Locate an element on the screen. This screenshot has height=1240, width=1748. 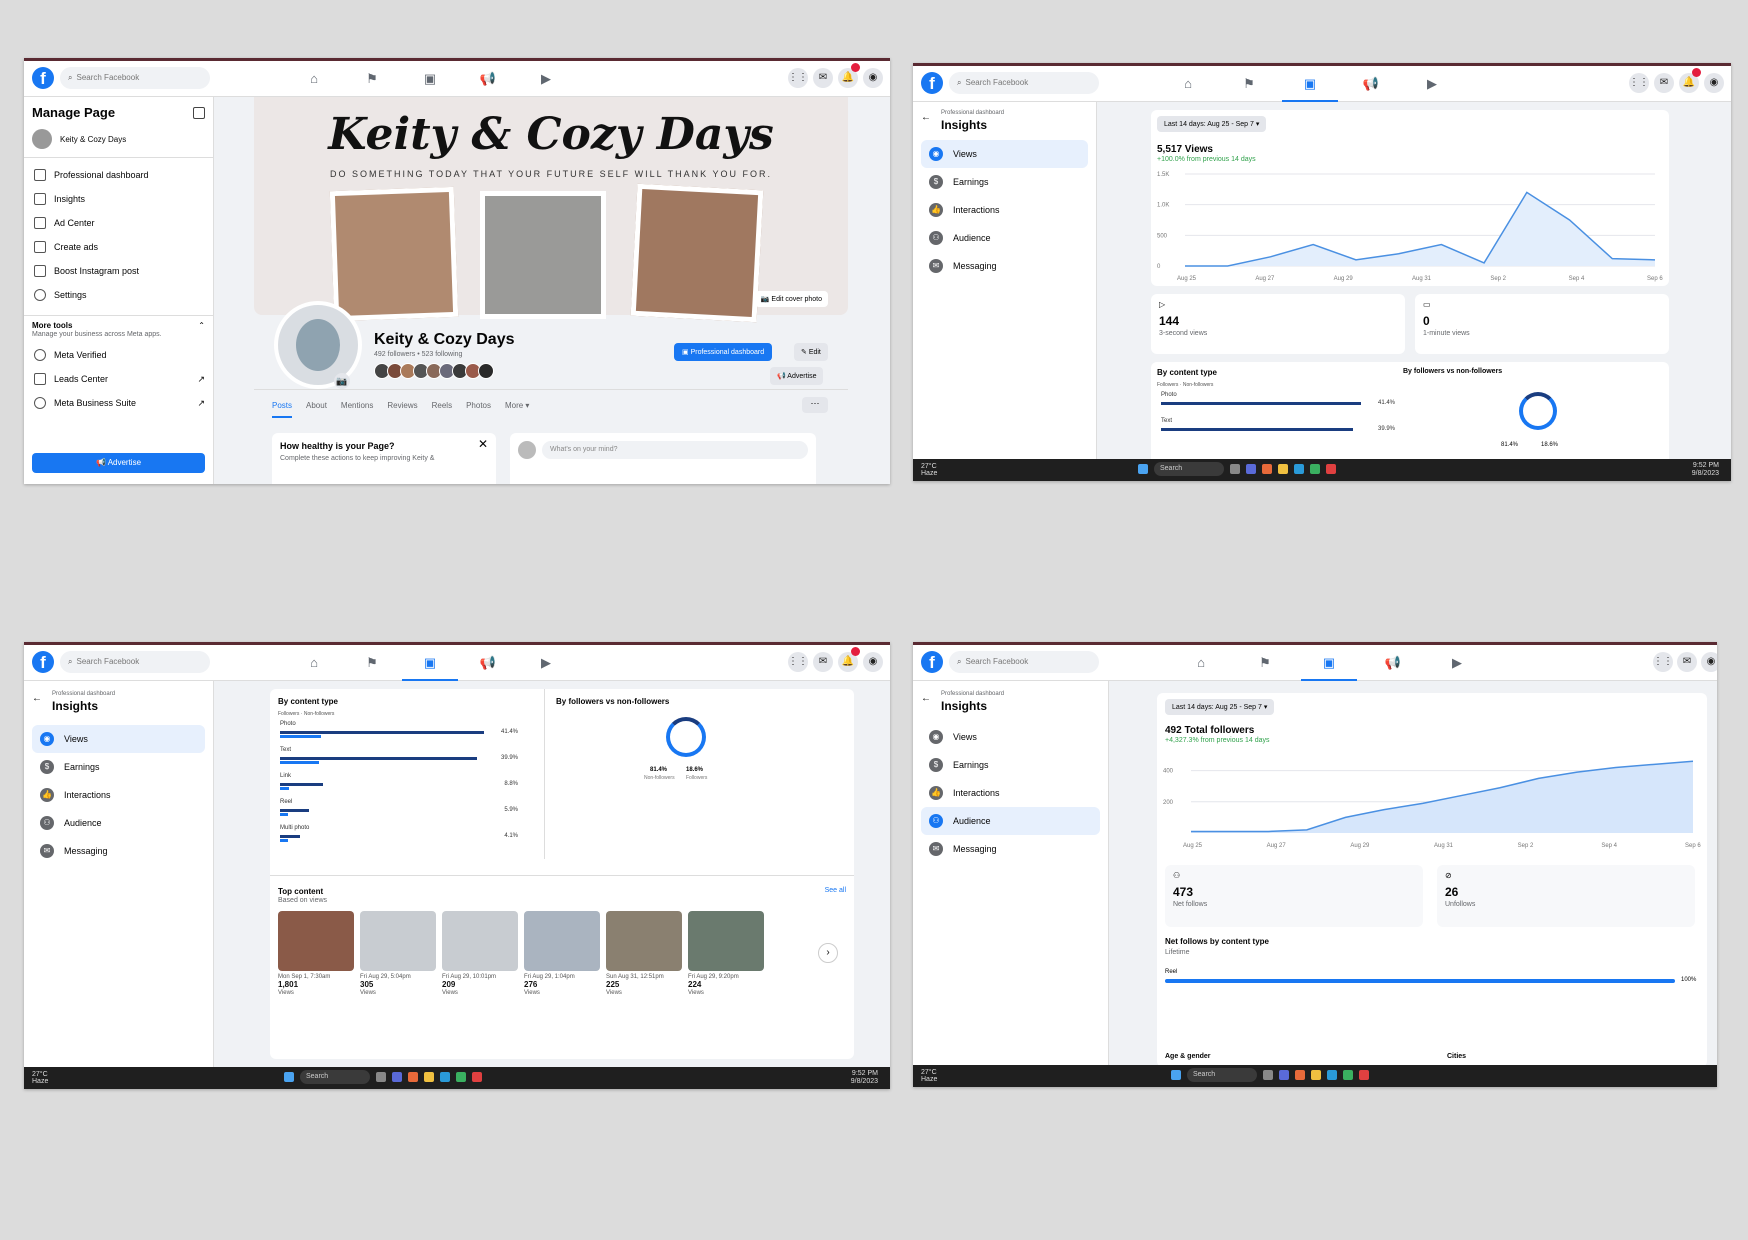
tab-posts: Posts is located at coordinates (282, 409).